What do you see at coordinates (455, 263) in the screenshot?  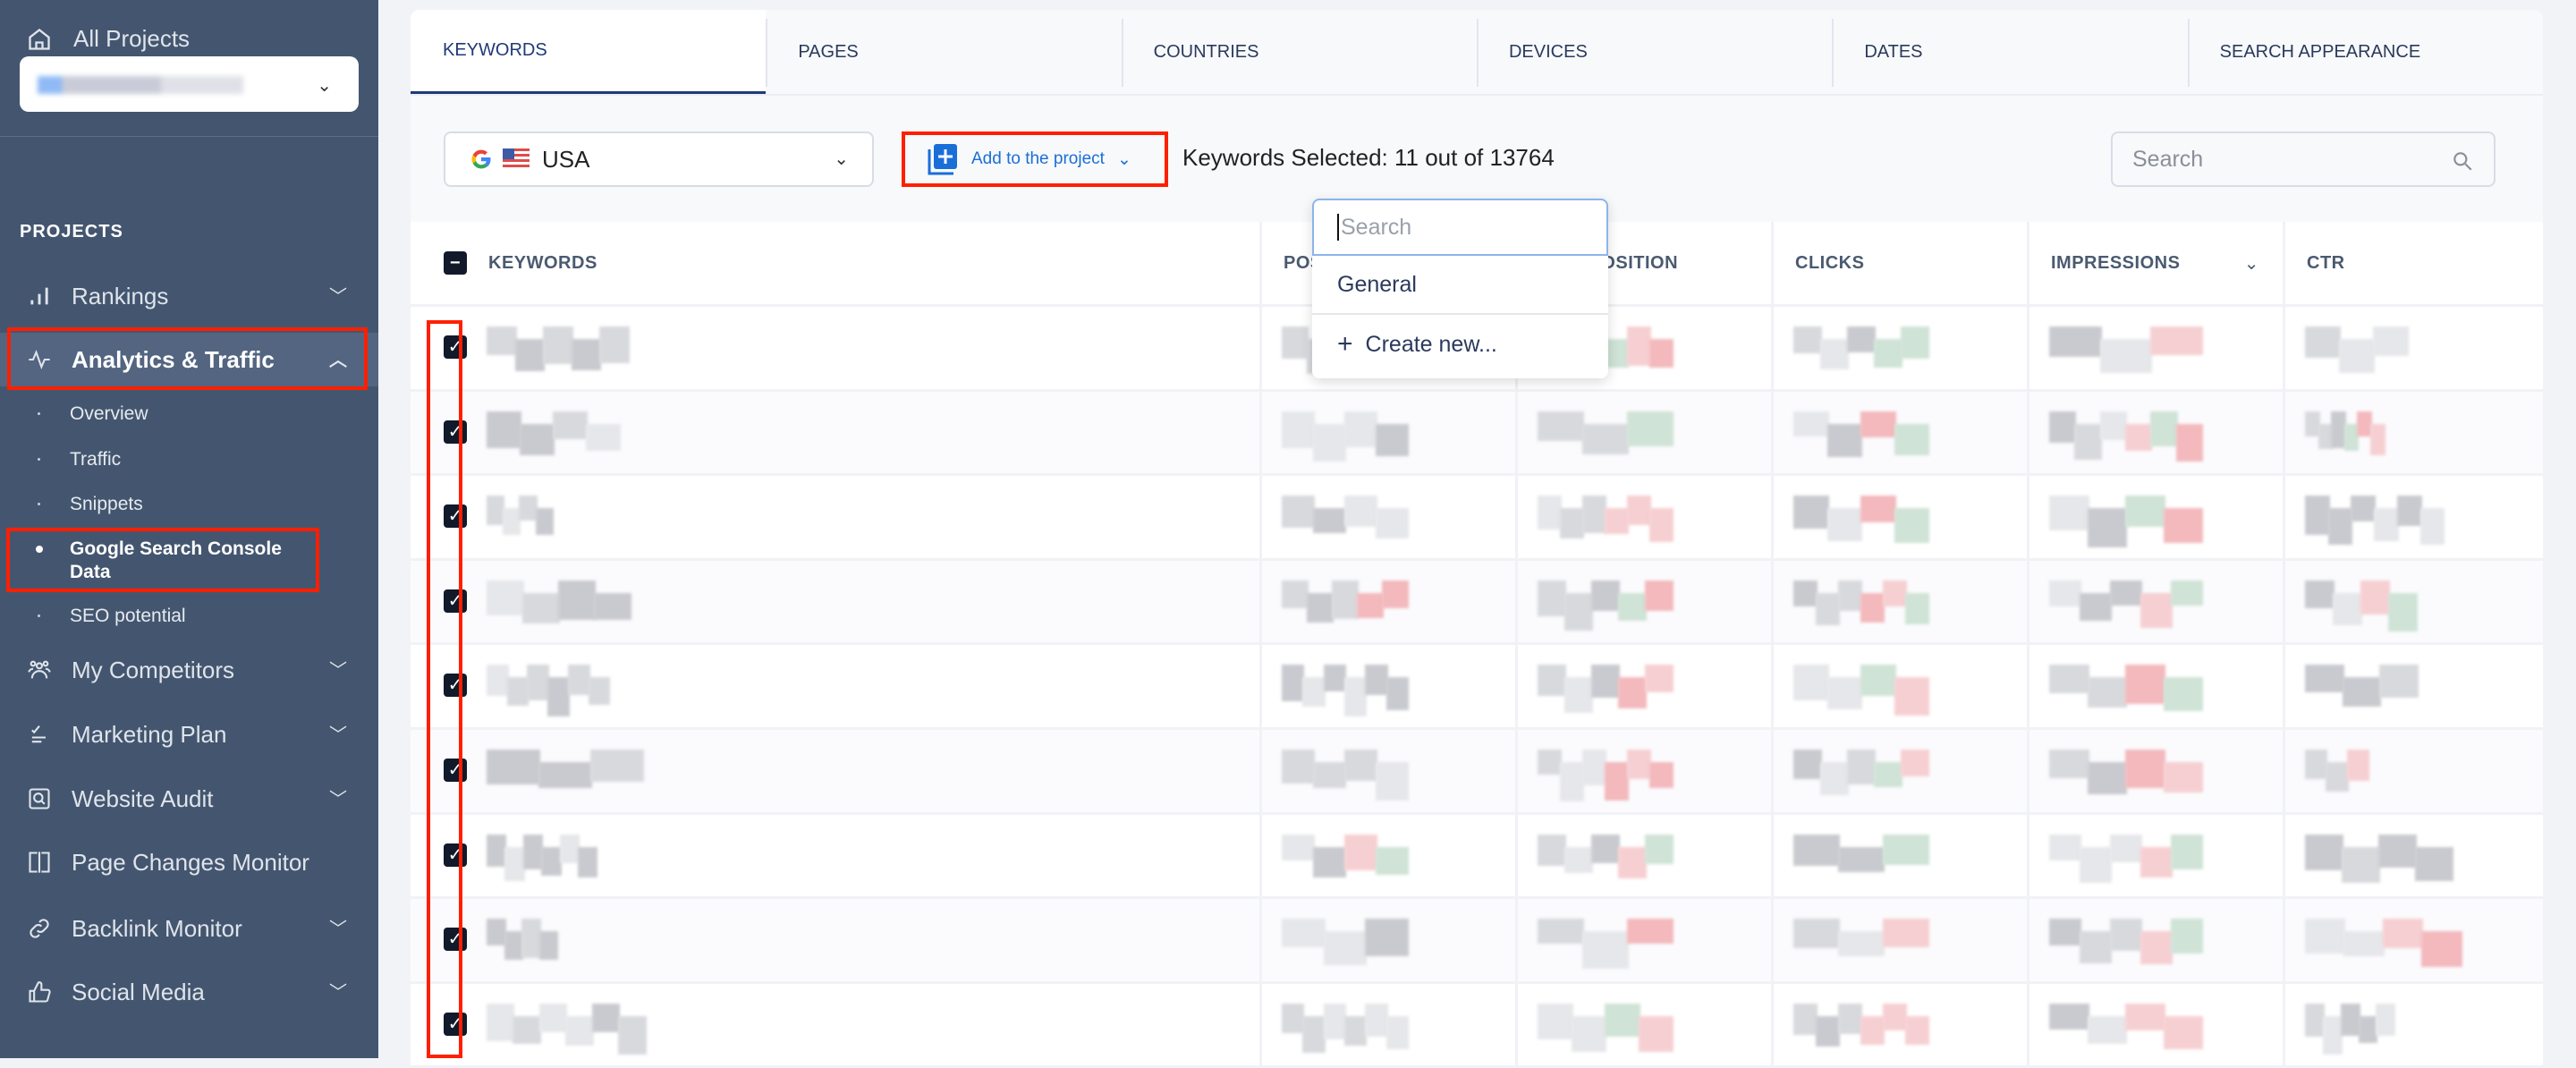 I see `select-all-checkbox: −` at bounding box center [455, 263].